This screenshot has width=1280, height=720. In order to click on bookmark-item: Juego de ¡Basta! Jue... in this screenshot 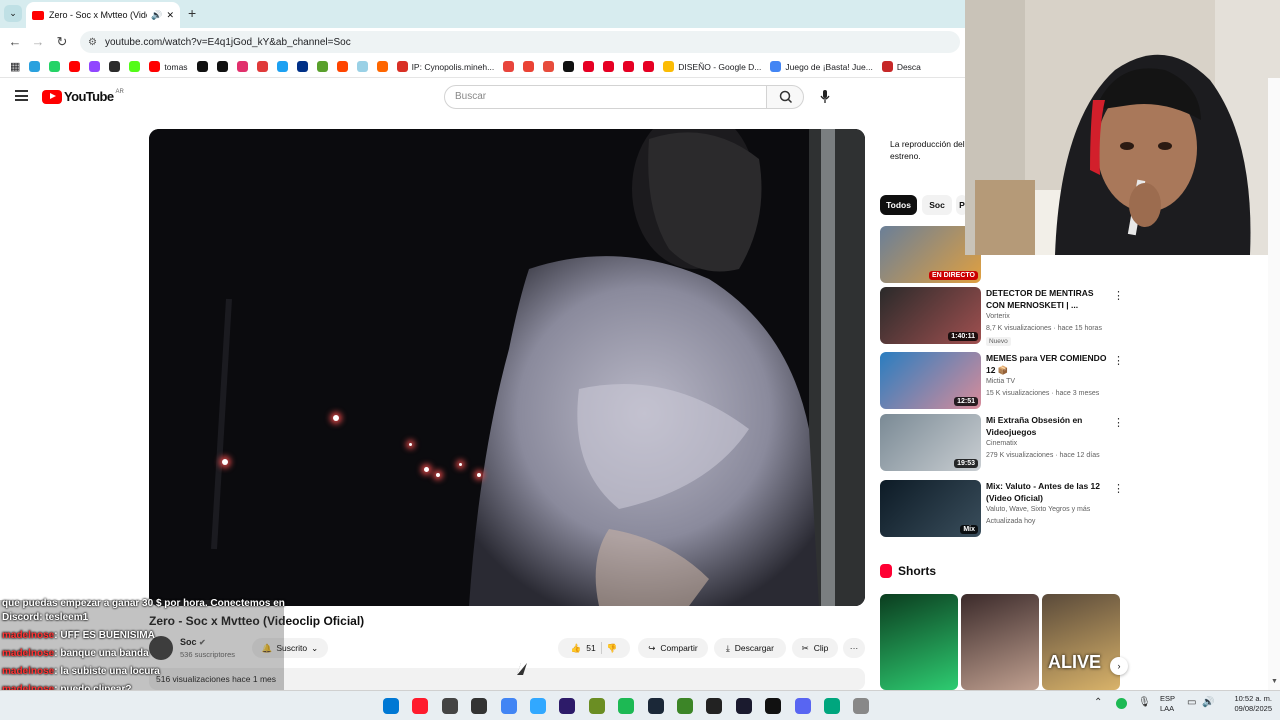, I will do `click(821, 66)`.